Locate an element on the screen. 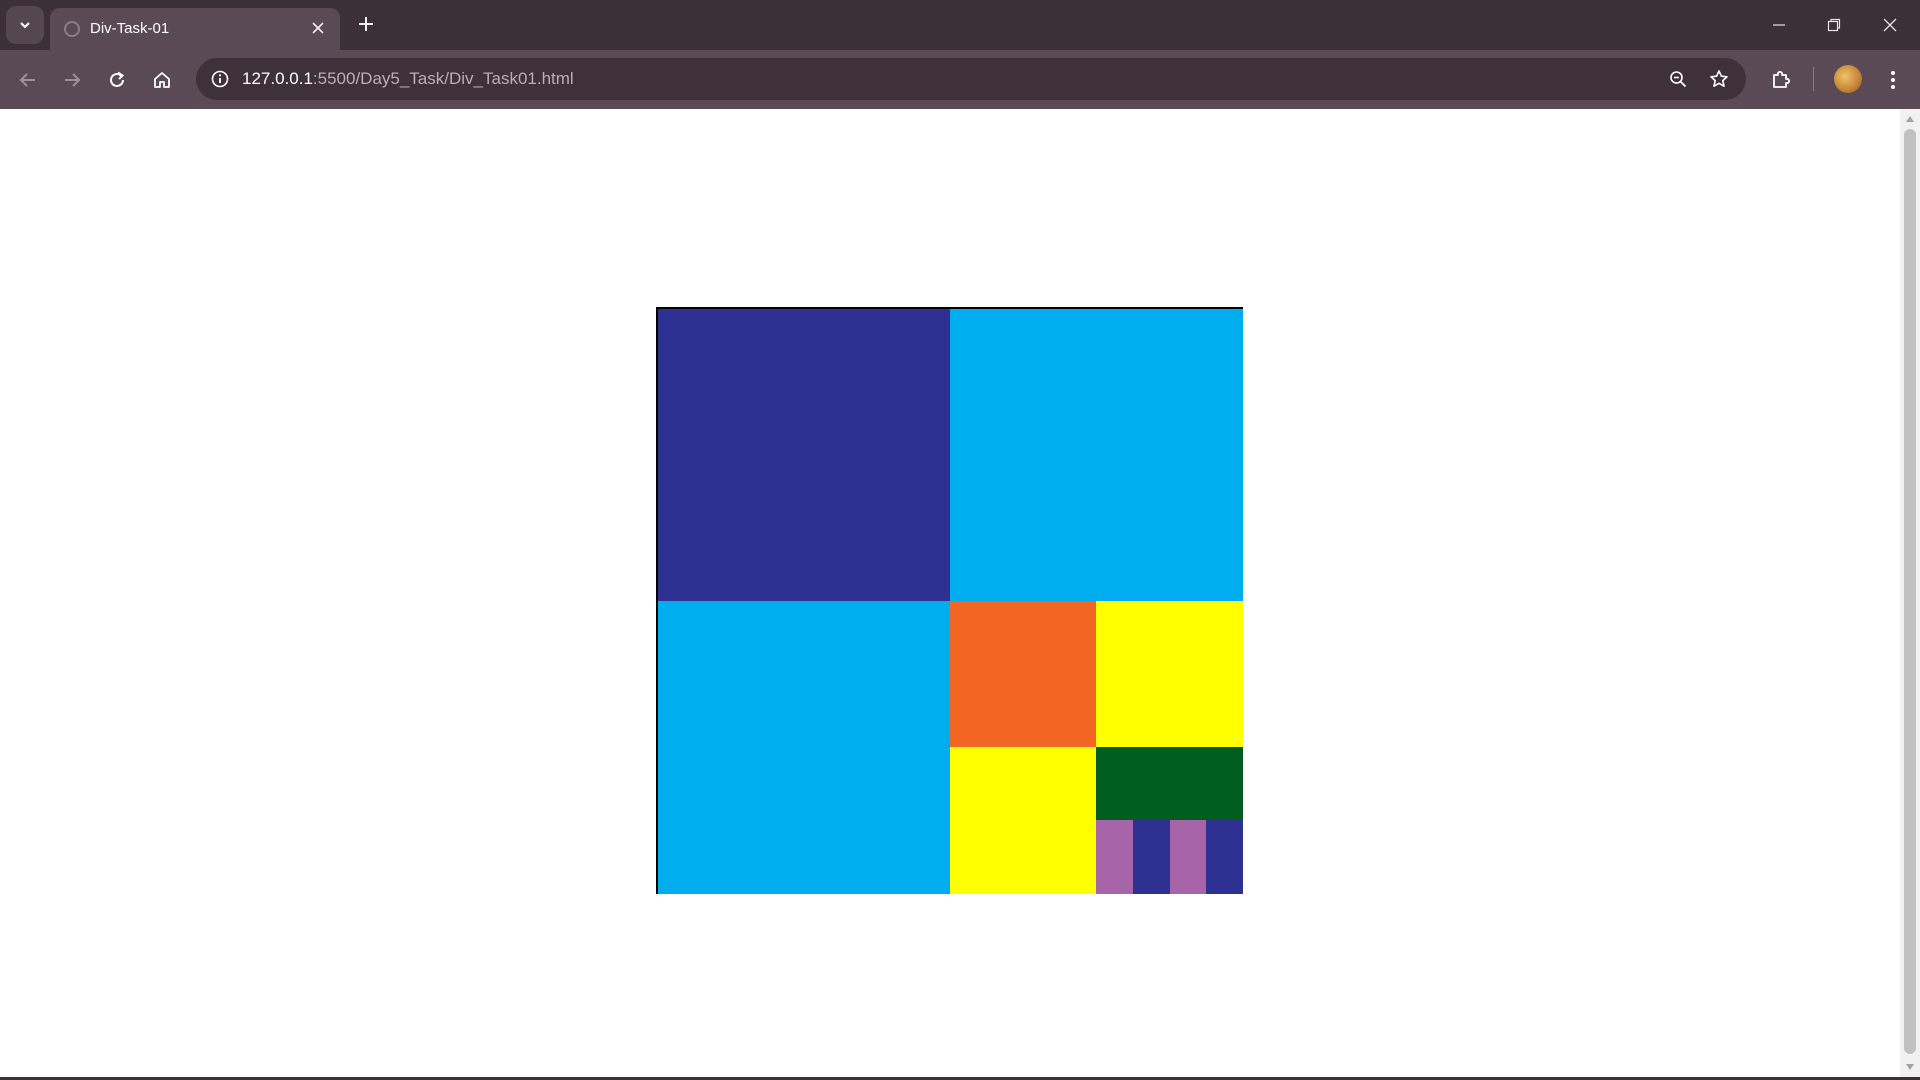  url-text: 127.0.0.1:5500/Day5_Task/Div_Task01.html is located at coordinates (408, 79).